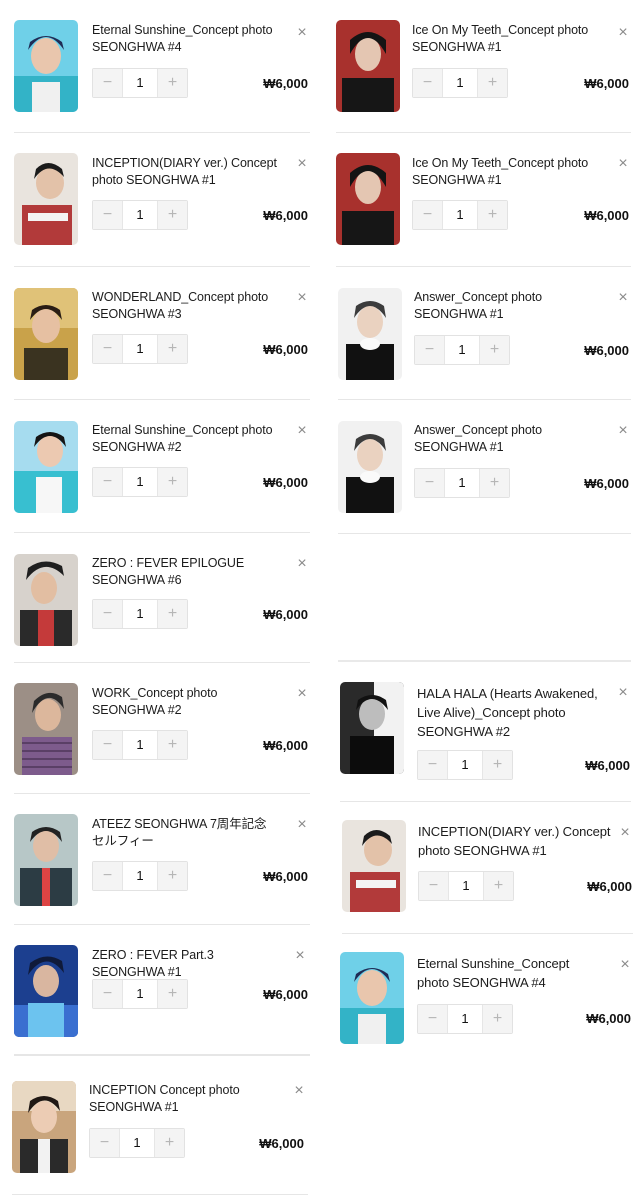 The height and width of the screenshot is (1199, 643). What do you see at coordinates (184, 832) in the screenshot?
I see `product-title: ATEEZ SEONGHWA 7周年記念セルフィー` at bounding box center [184, 832].